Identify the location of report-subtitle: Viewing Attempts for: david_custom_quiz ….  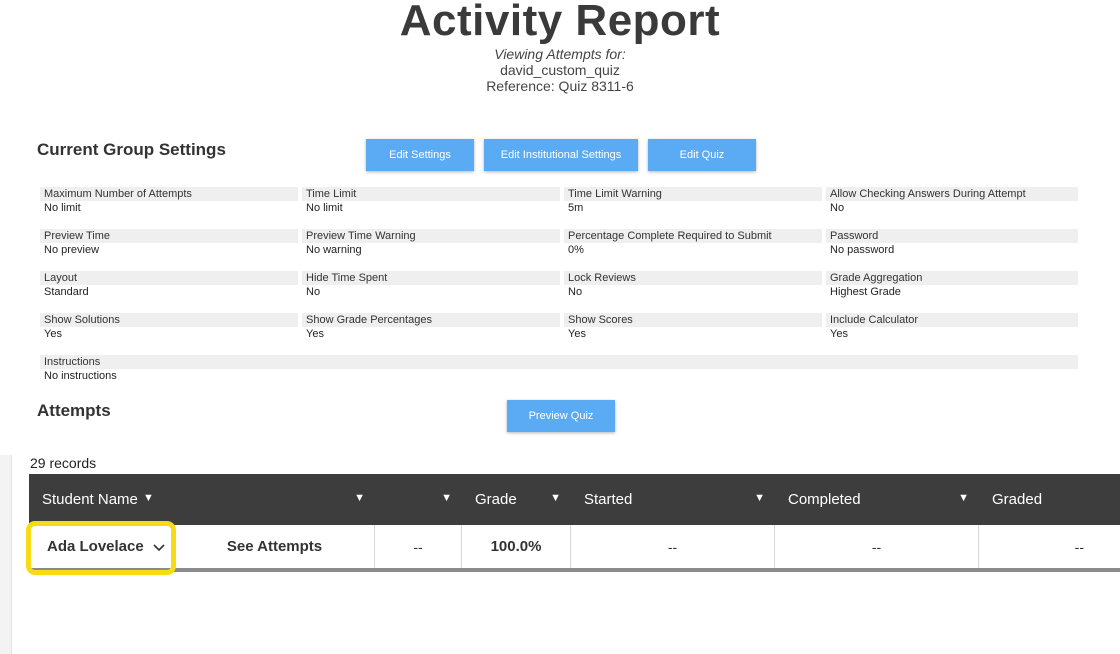
(560, 70).